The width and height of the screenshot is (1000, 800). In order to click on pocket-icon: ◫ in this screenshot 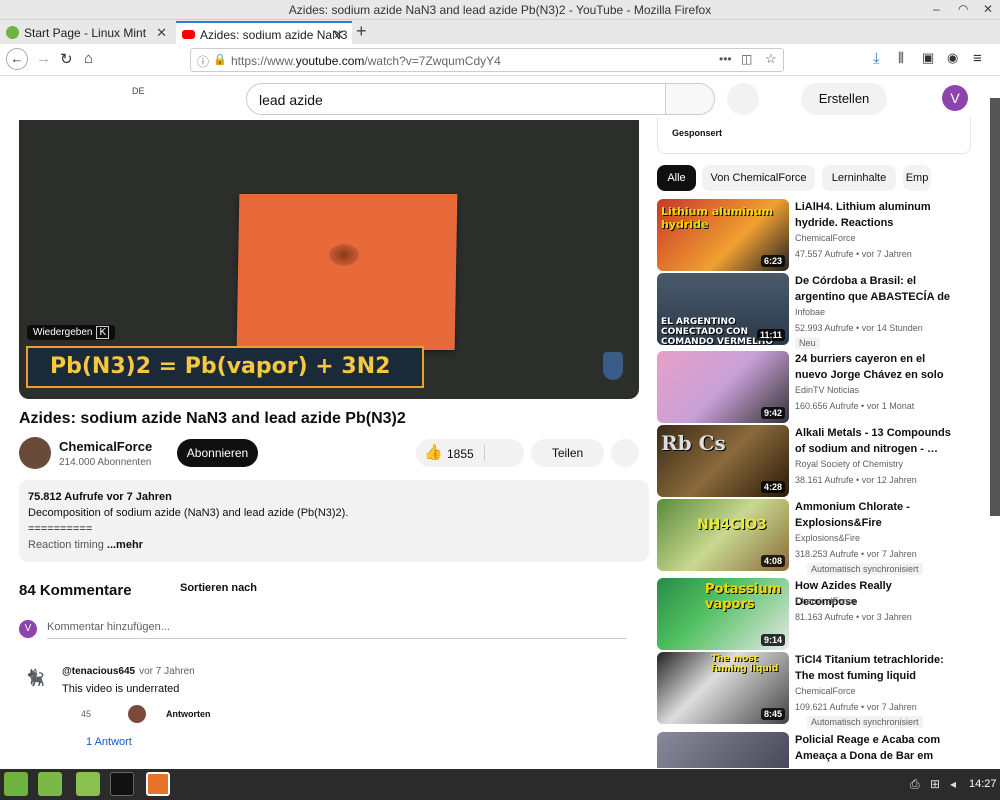, I will do `click(746, 59)`.